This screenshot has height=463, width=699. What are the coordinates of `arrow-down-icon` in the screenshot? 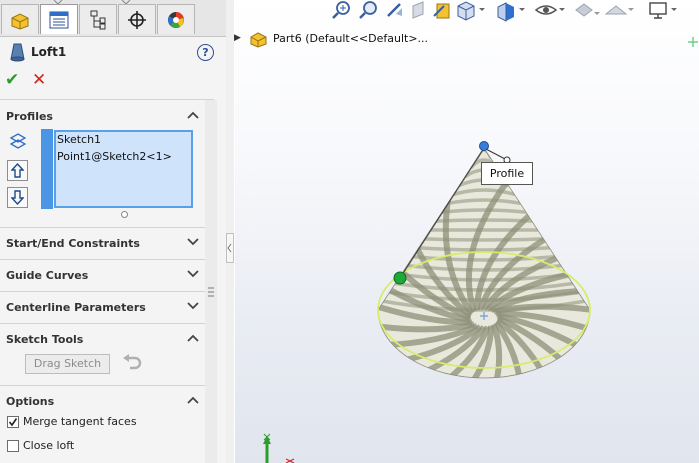 It's located at (17, 197).